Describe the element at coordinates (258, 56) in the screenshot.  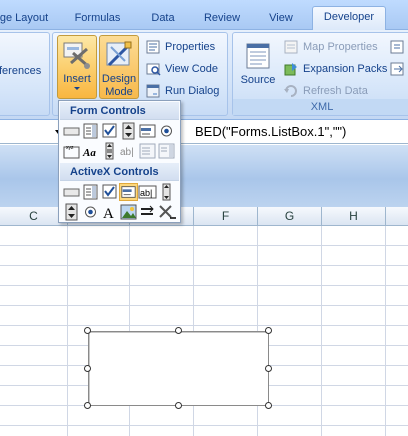
I see `source-icon` at that location.